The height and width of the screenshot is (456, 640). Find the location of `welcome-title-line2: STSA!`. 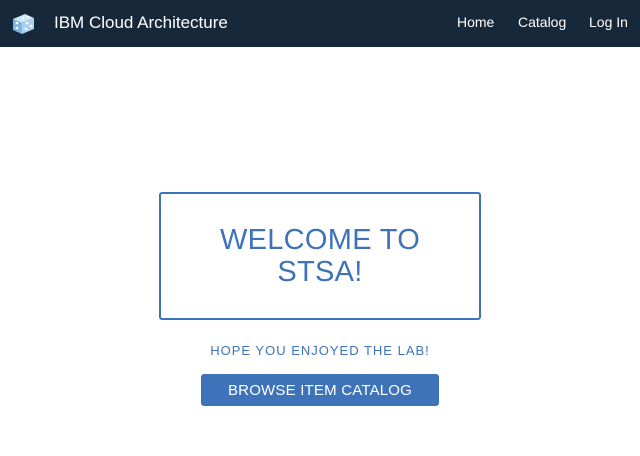

welcome-title-line2: STSA! is located at coordinates (320, 272).